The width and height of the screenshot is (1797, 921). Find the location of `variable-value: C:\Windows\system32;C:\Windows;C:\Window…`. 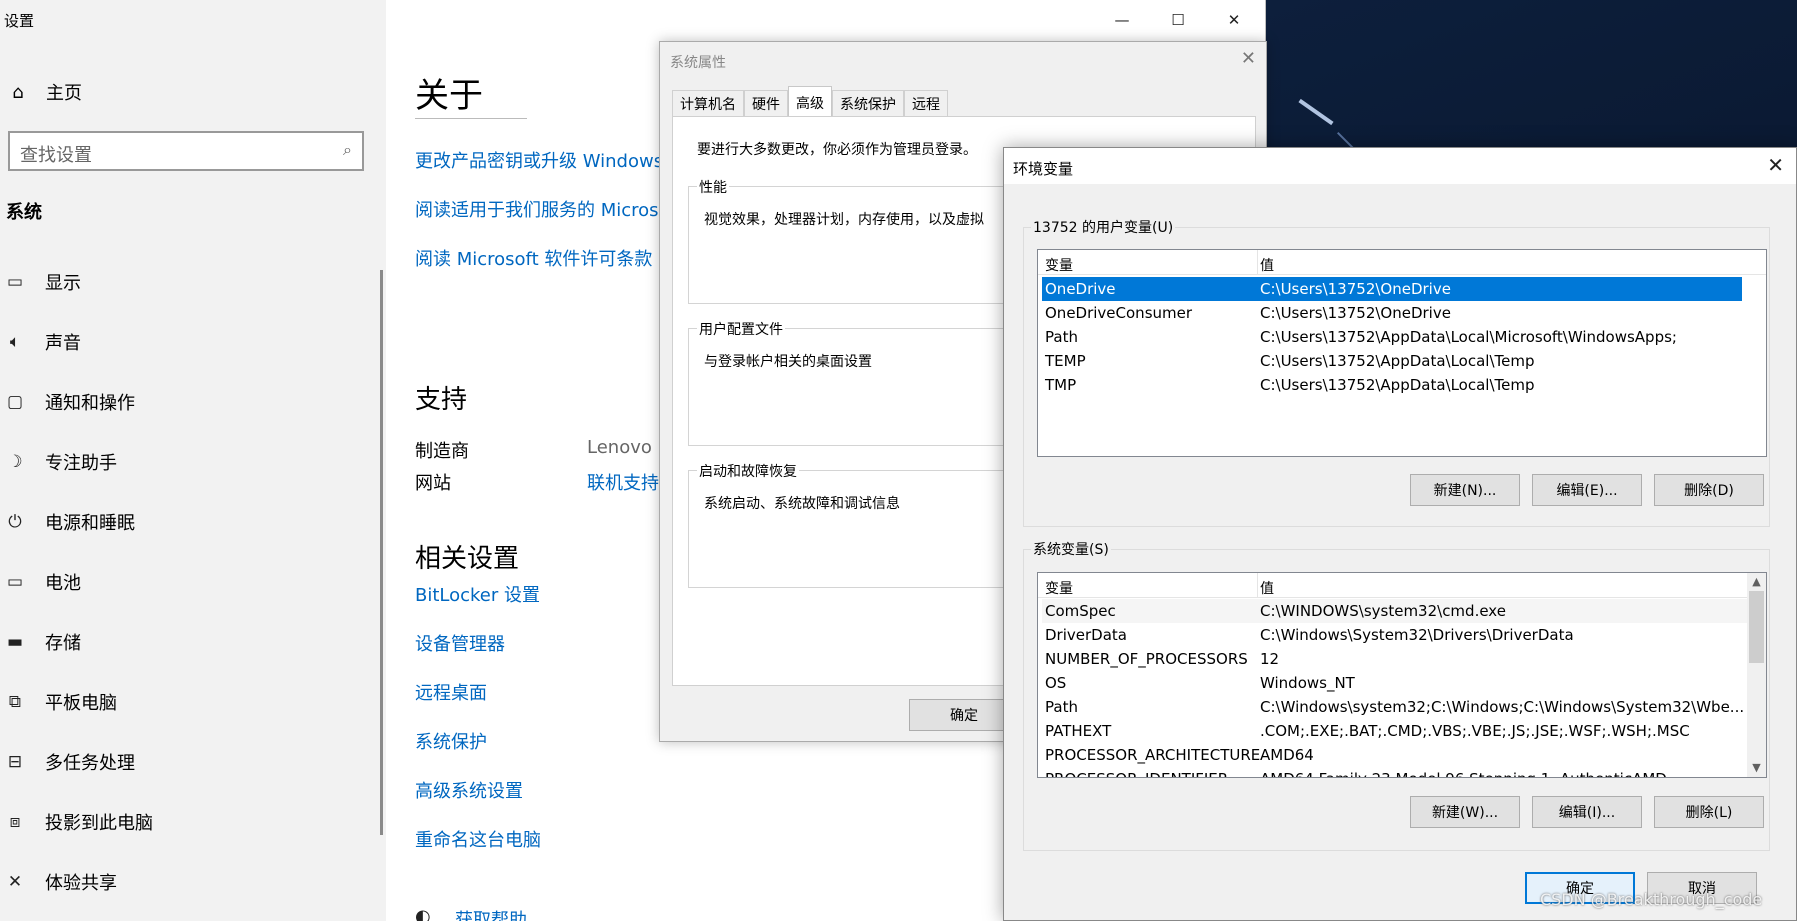

variable-value: C:\Windows\system32;C:\Windows;C:\Window… is located at coordinates (1502, 707).